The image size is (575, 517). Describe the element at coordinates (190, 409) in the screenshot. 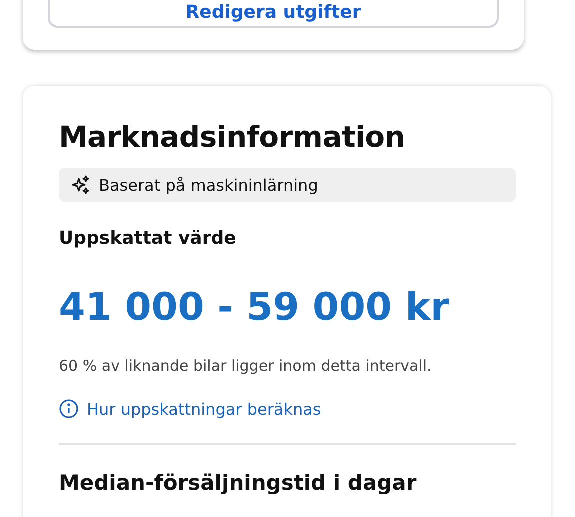

I see `info-link: Hur uppskattningar beräknas` at that location.